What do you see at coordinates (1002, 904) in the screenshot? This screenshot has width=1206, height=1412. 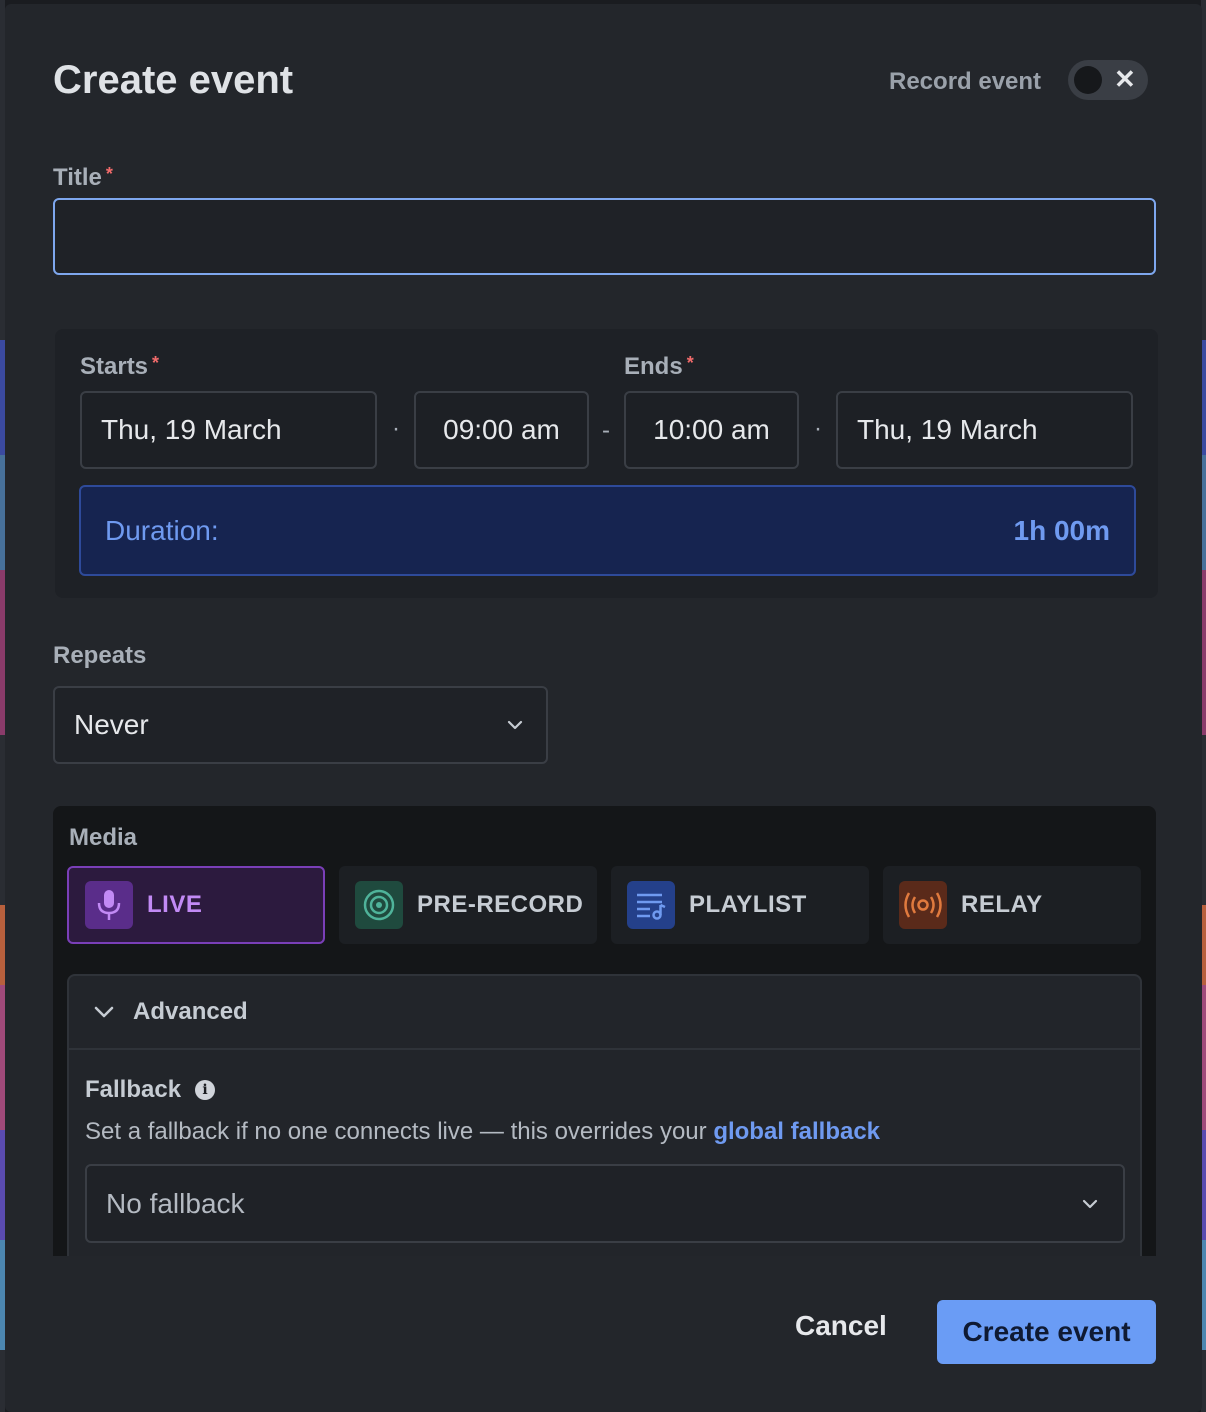 I see `media-option-label: RELAY` at bounding box center [1002, 904].